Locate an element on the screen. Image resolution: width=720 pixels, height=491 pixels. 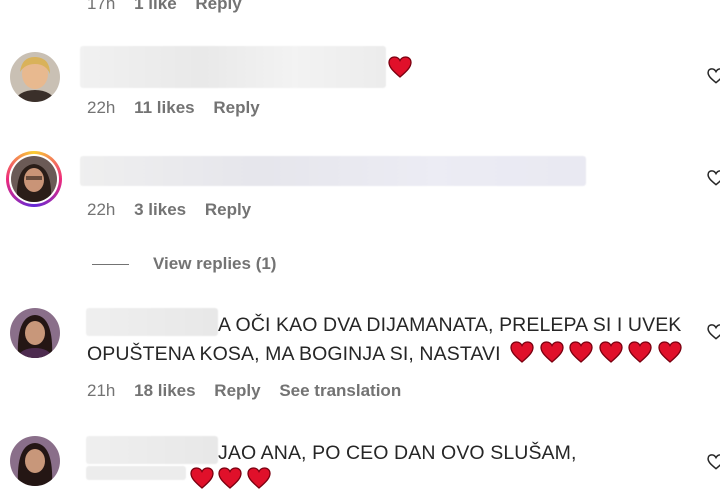
comment-text: OPUŠTENA KOSA, MA BOGINJA SI, NASTAVI is located at coordinates (294, 354).